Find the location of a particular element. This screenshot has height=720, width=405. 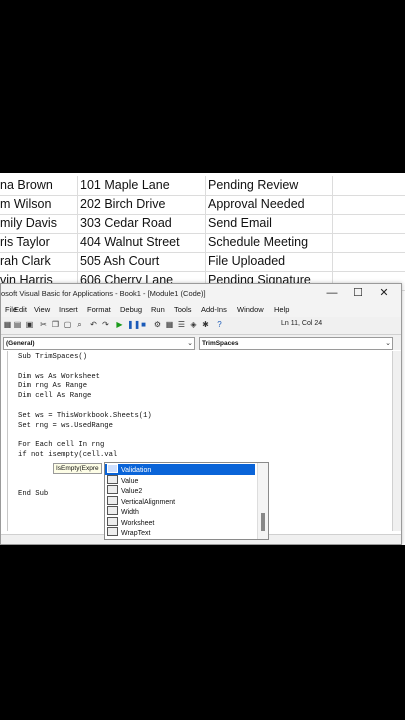

help-icon: ? is located at coordinates (219, 324).